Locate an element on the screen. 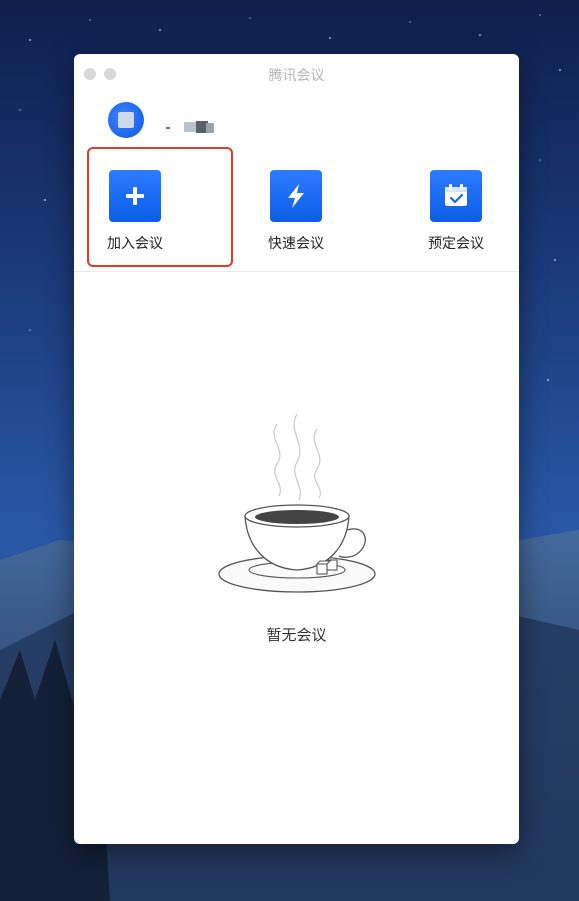 The image size is (579, 901). quick-meeting-button: 快速会议 is located at coordinates (296, 211).